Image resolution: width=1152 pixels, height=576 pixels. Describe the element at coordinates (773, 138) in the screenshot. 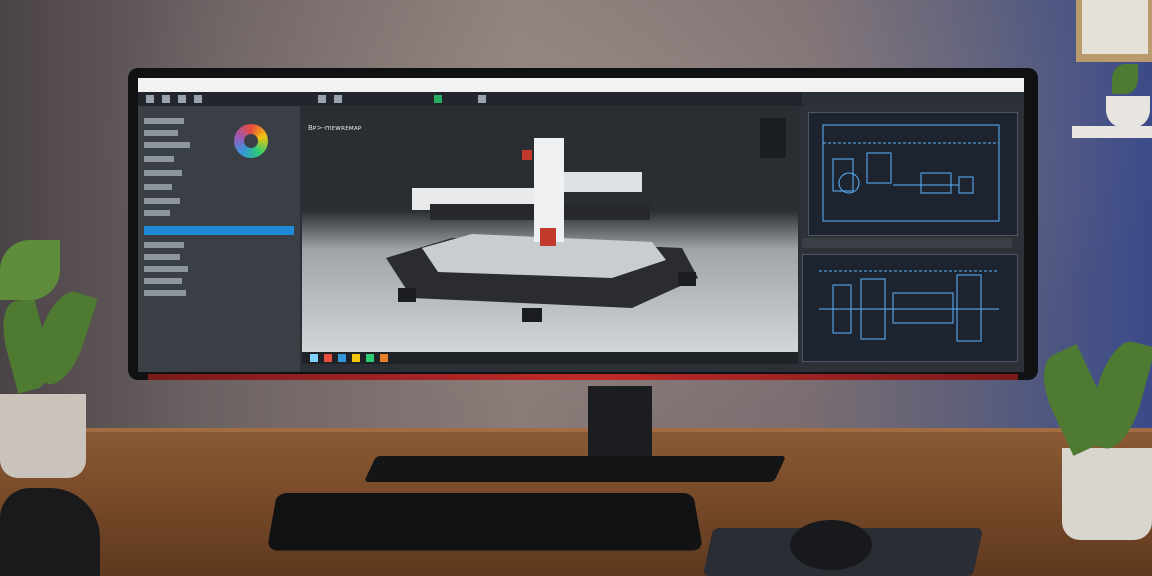

I see `thumbnail-strip` at that location.